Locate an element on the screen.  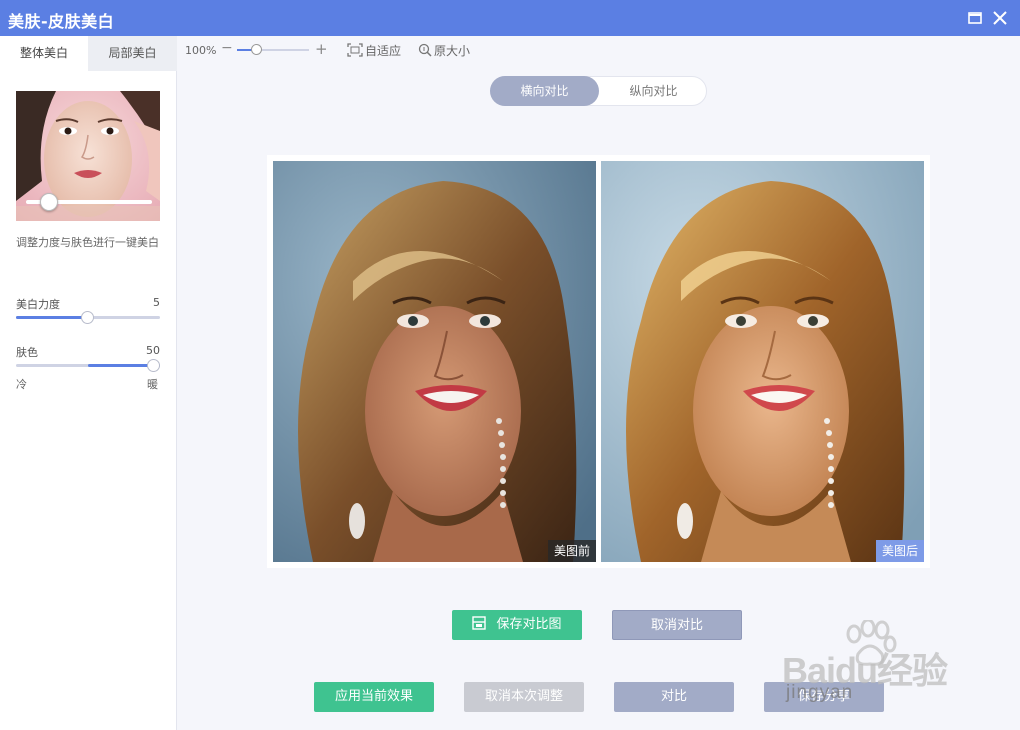
window-title: 美肤-皮肤美白 is located at coordinates (61, 21).